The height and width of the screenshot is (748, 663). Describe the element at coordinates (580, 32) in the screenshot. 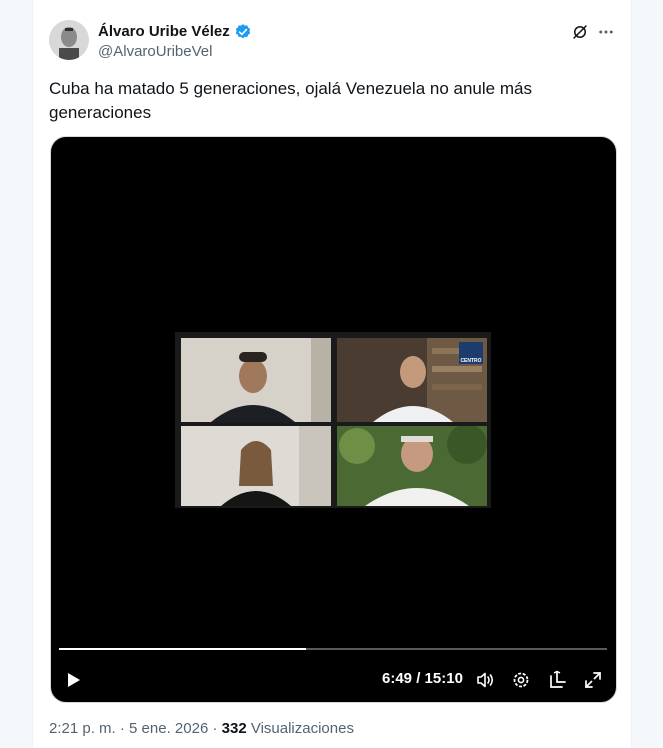

I see `grok-icon` at that location.